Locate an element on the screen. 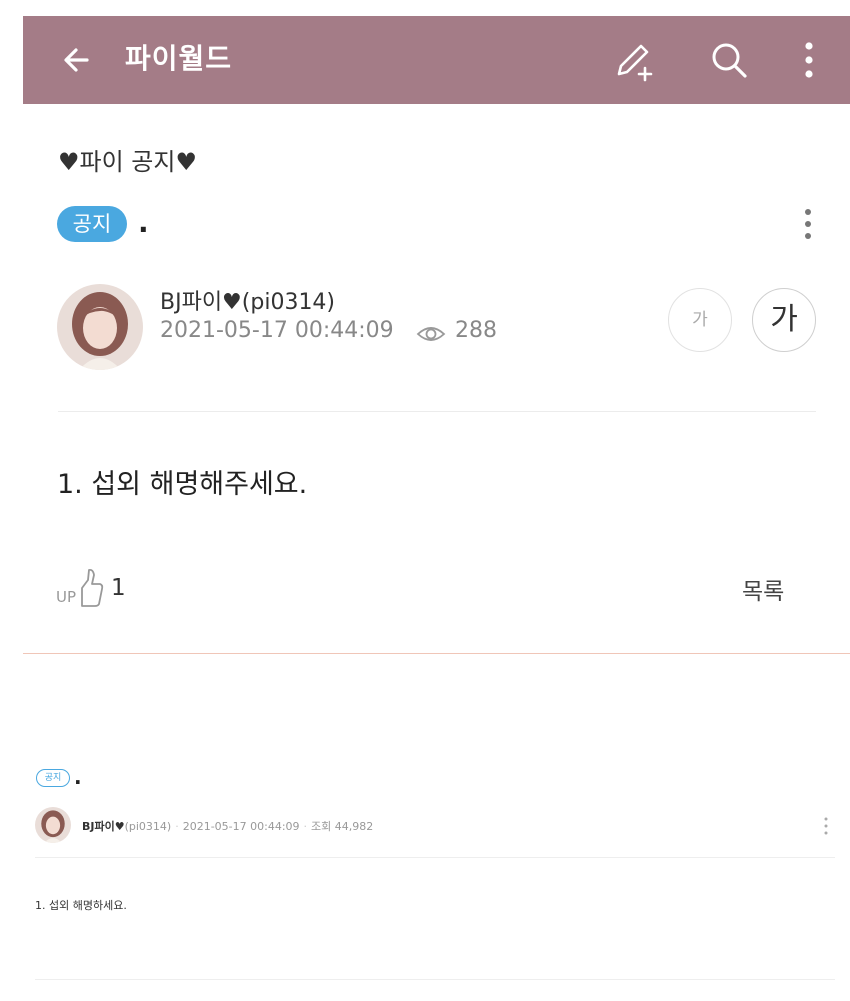 Image resolution: width=850 pixels, height=1001 pixels. post-more-icon-small is located at coordinates (826, 826).